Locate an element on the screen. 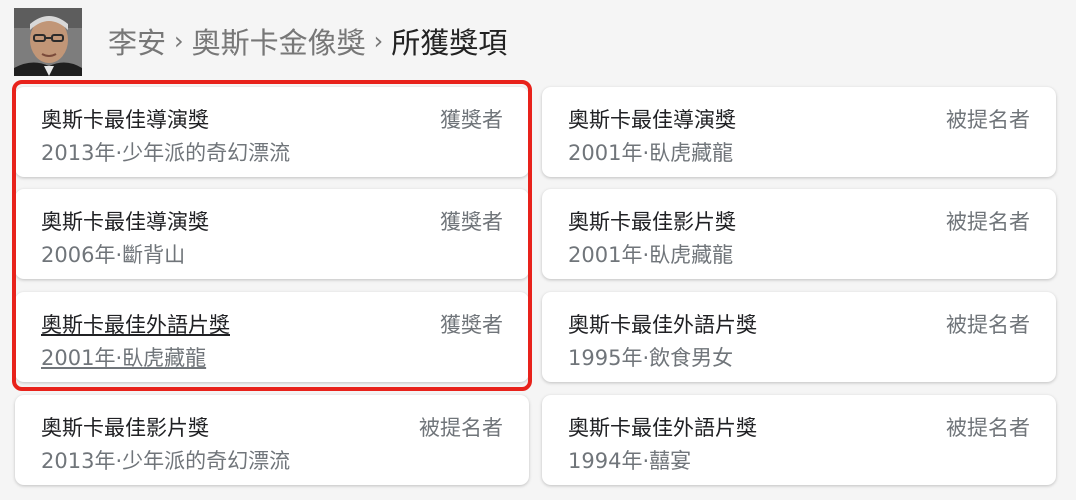  avatar is located at coordinates (48, 42).